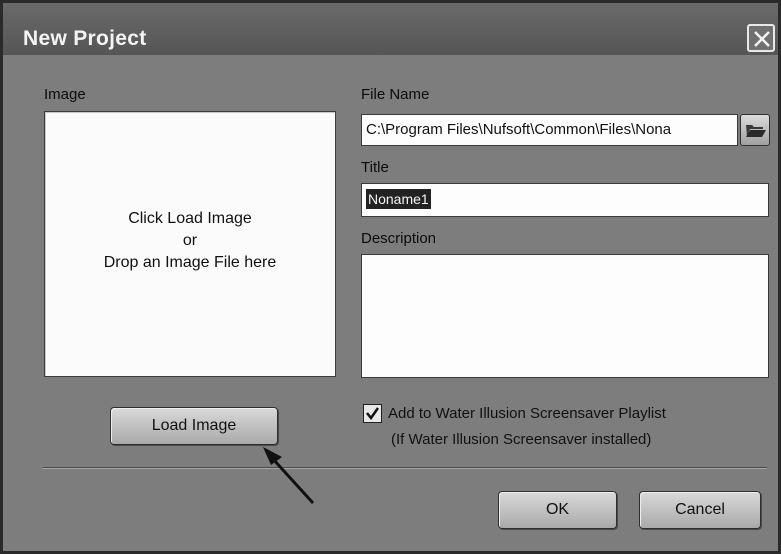 This screenshot has width=781, height=554. Describe the element at coordinates (390, 29) in the screenshot. I see `title-bar: New Project` at that location.